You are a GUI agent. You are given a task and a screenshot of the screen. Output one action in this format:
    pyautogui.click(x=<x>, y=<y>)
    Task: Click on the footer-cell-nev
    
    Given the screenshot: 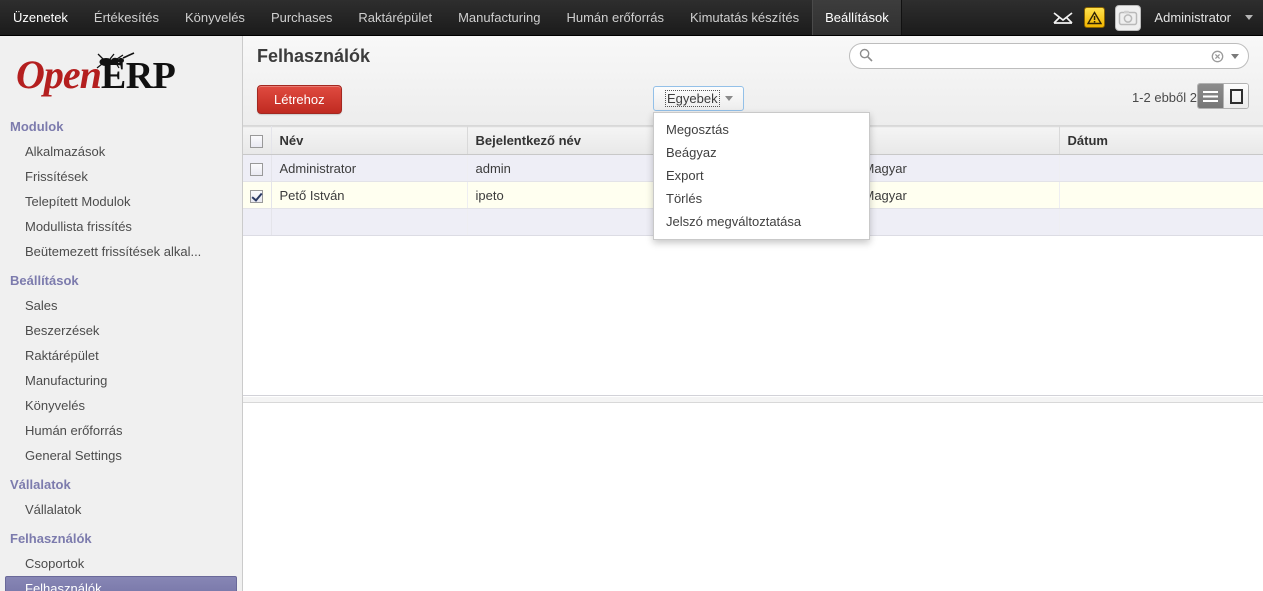 What is the action you would take?
    pyautogui.click(x=369, y=222)
    